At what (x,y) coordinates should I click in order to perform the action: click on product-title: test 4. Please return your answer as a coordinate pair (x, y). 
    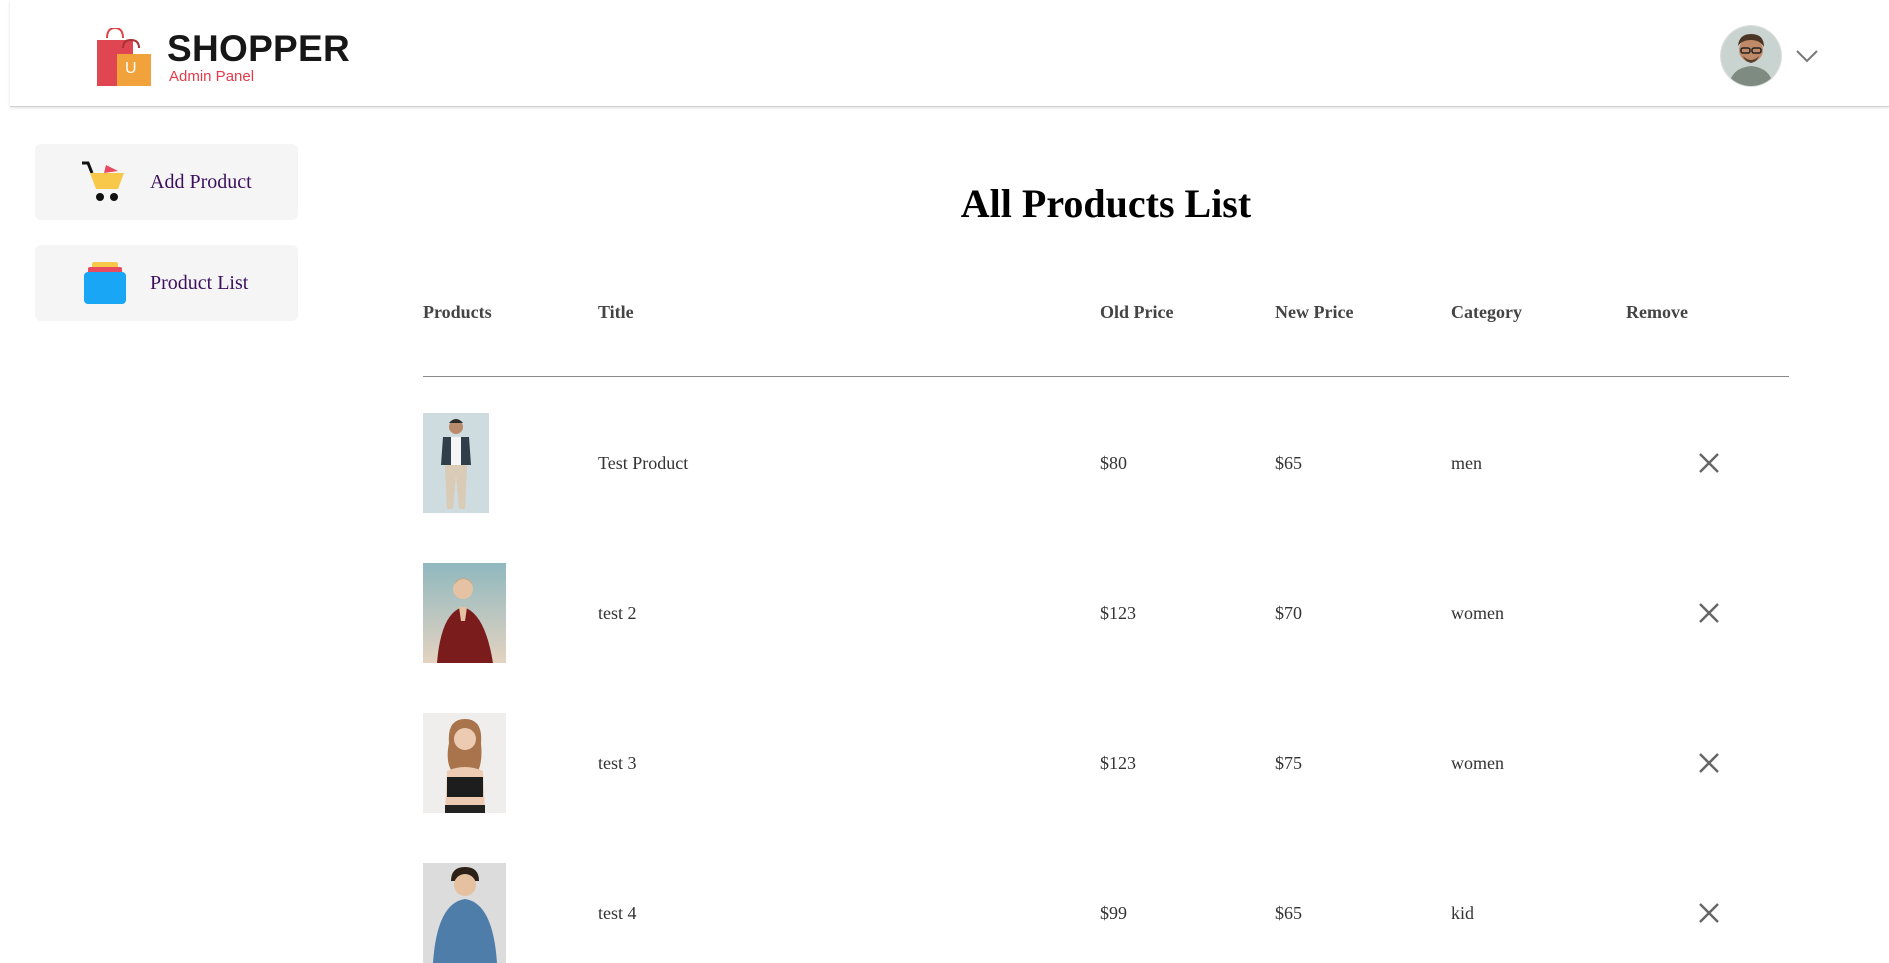
    Looking at the image, I should click on (617, 913).